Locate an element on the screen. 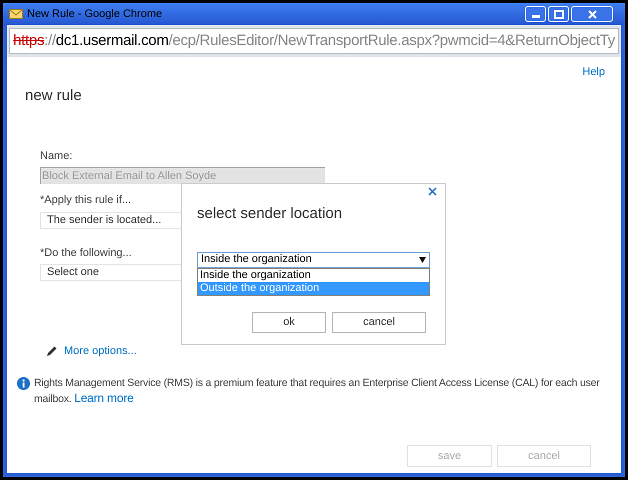  dialog-title: select sender location is located at coordinates (270, 214).